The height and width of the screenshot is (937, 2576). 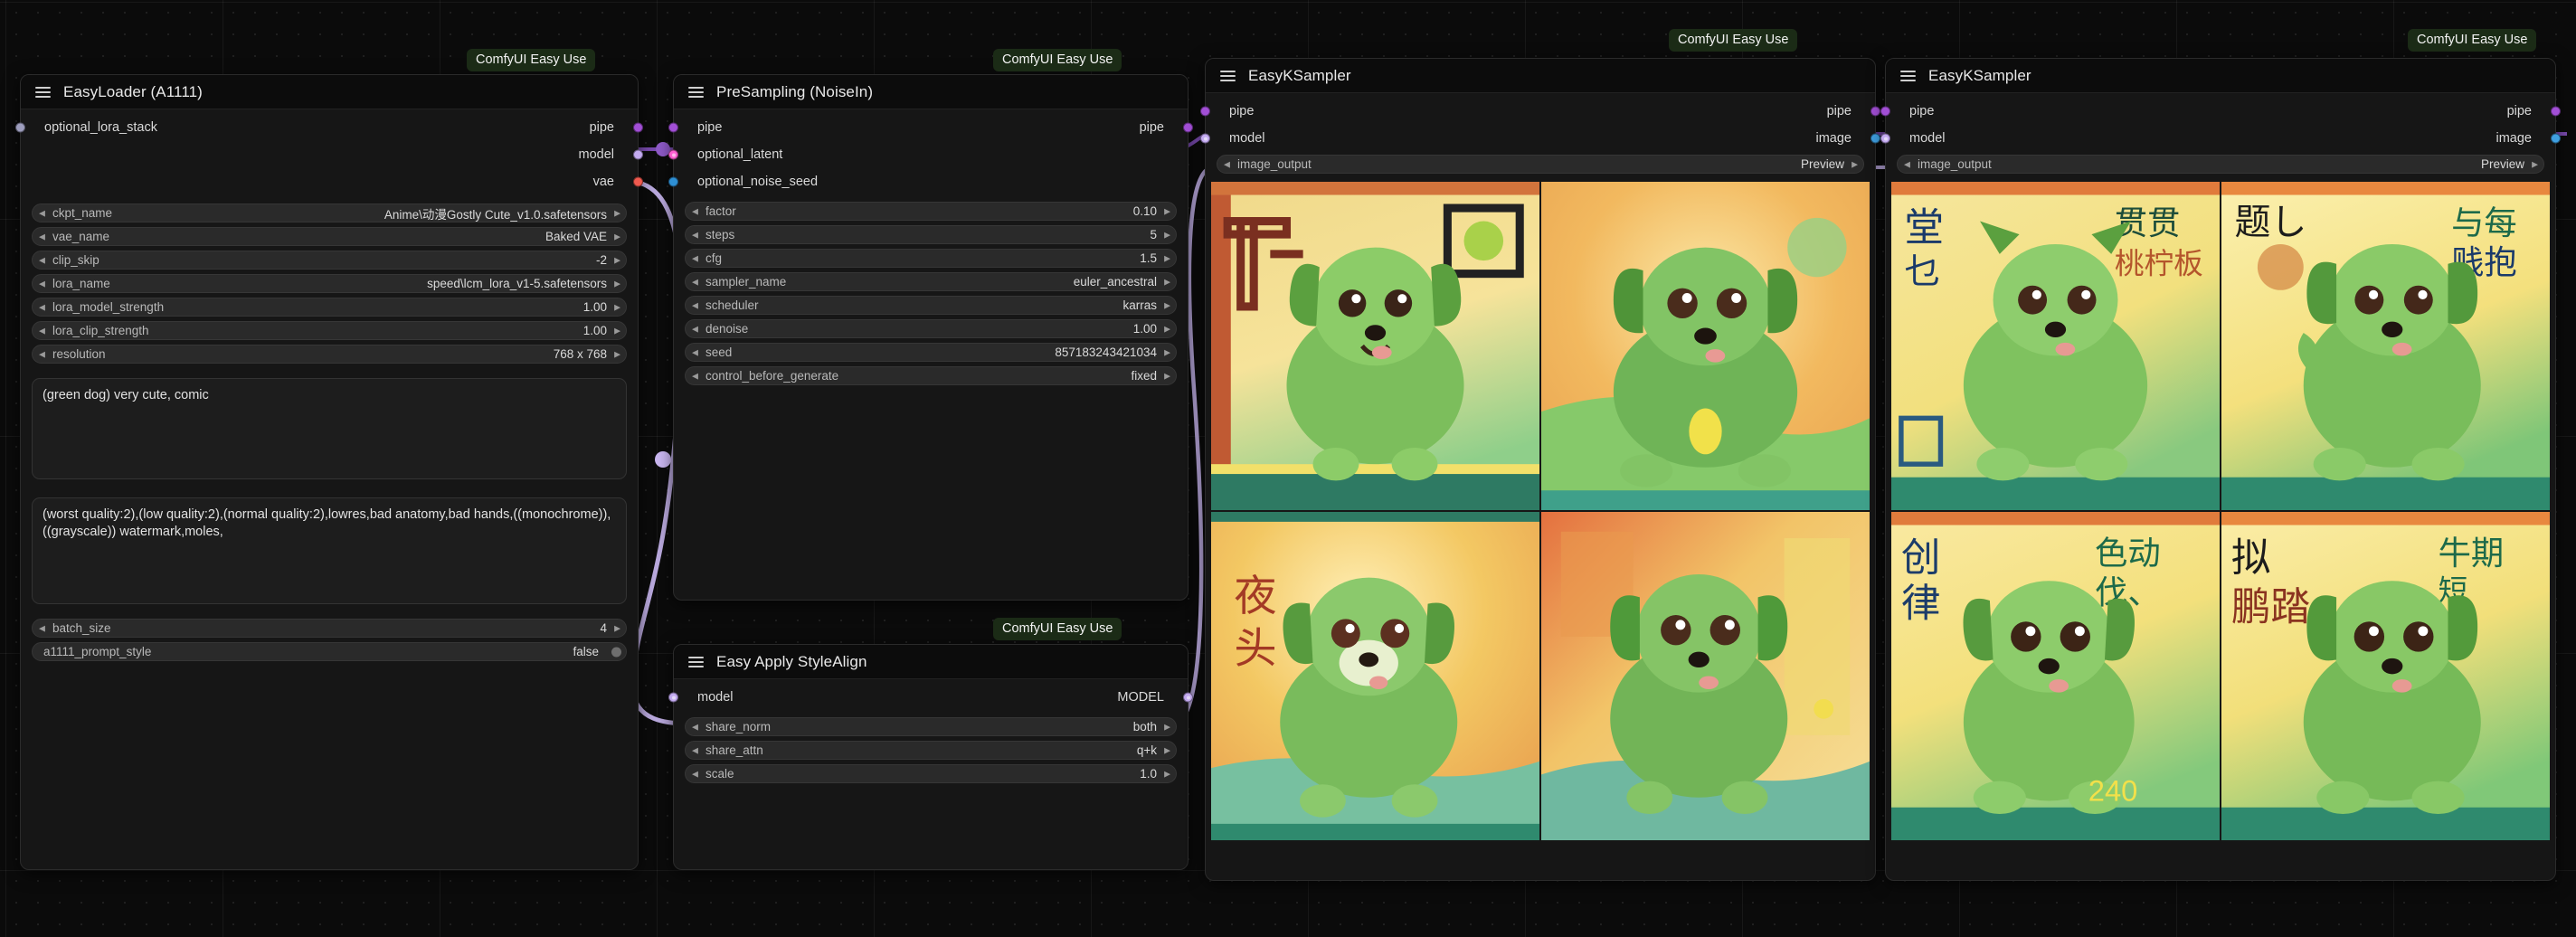 What do you see at coordinates (673, 154) in the screenshot?
I see `input-socket-optional-latent` at bounding box center [673, 154].